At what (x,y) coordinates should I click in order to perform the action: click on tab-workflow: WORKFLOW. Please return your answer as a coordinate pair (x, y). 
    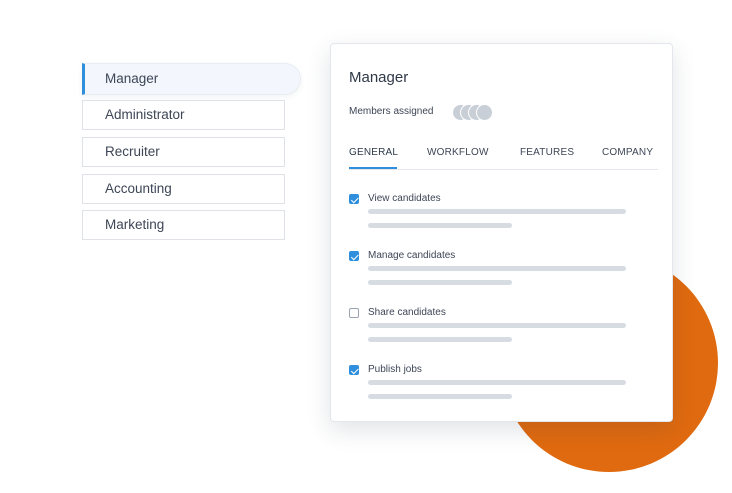
    Looking at the image, I should click on (458, 152).